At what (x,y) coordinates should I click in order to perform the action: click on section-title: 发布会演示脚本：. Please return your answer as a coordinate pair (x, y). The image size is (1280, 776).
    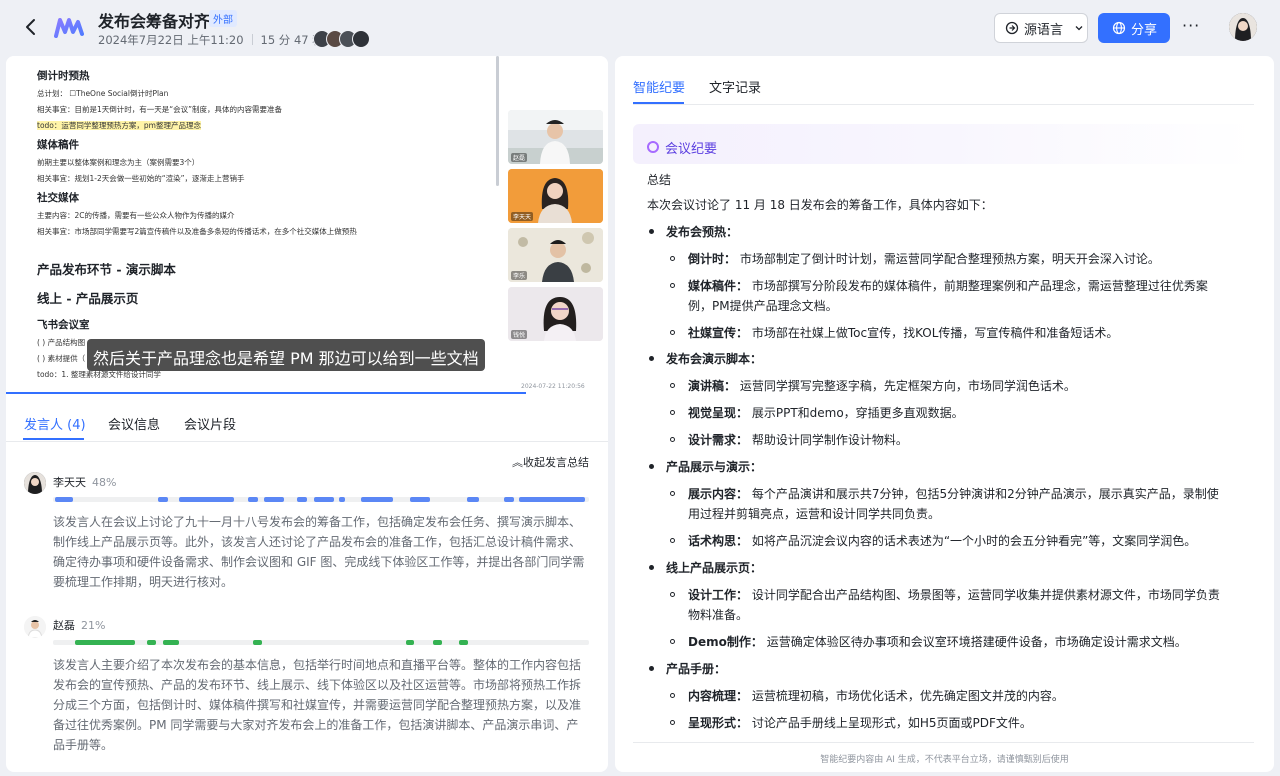
    Looking at the image, I should click on (714, 359).